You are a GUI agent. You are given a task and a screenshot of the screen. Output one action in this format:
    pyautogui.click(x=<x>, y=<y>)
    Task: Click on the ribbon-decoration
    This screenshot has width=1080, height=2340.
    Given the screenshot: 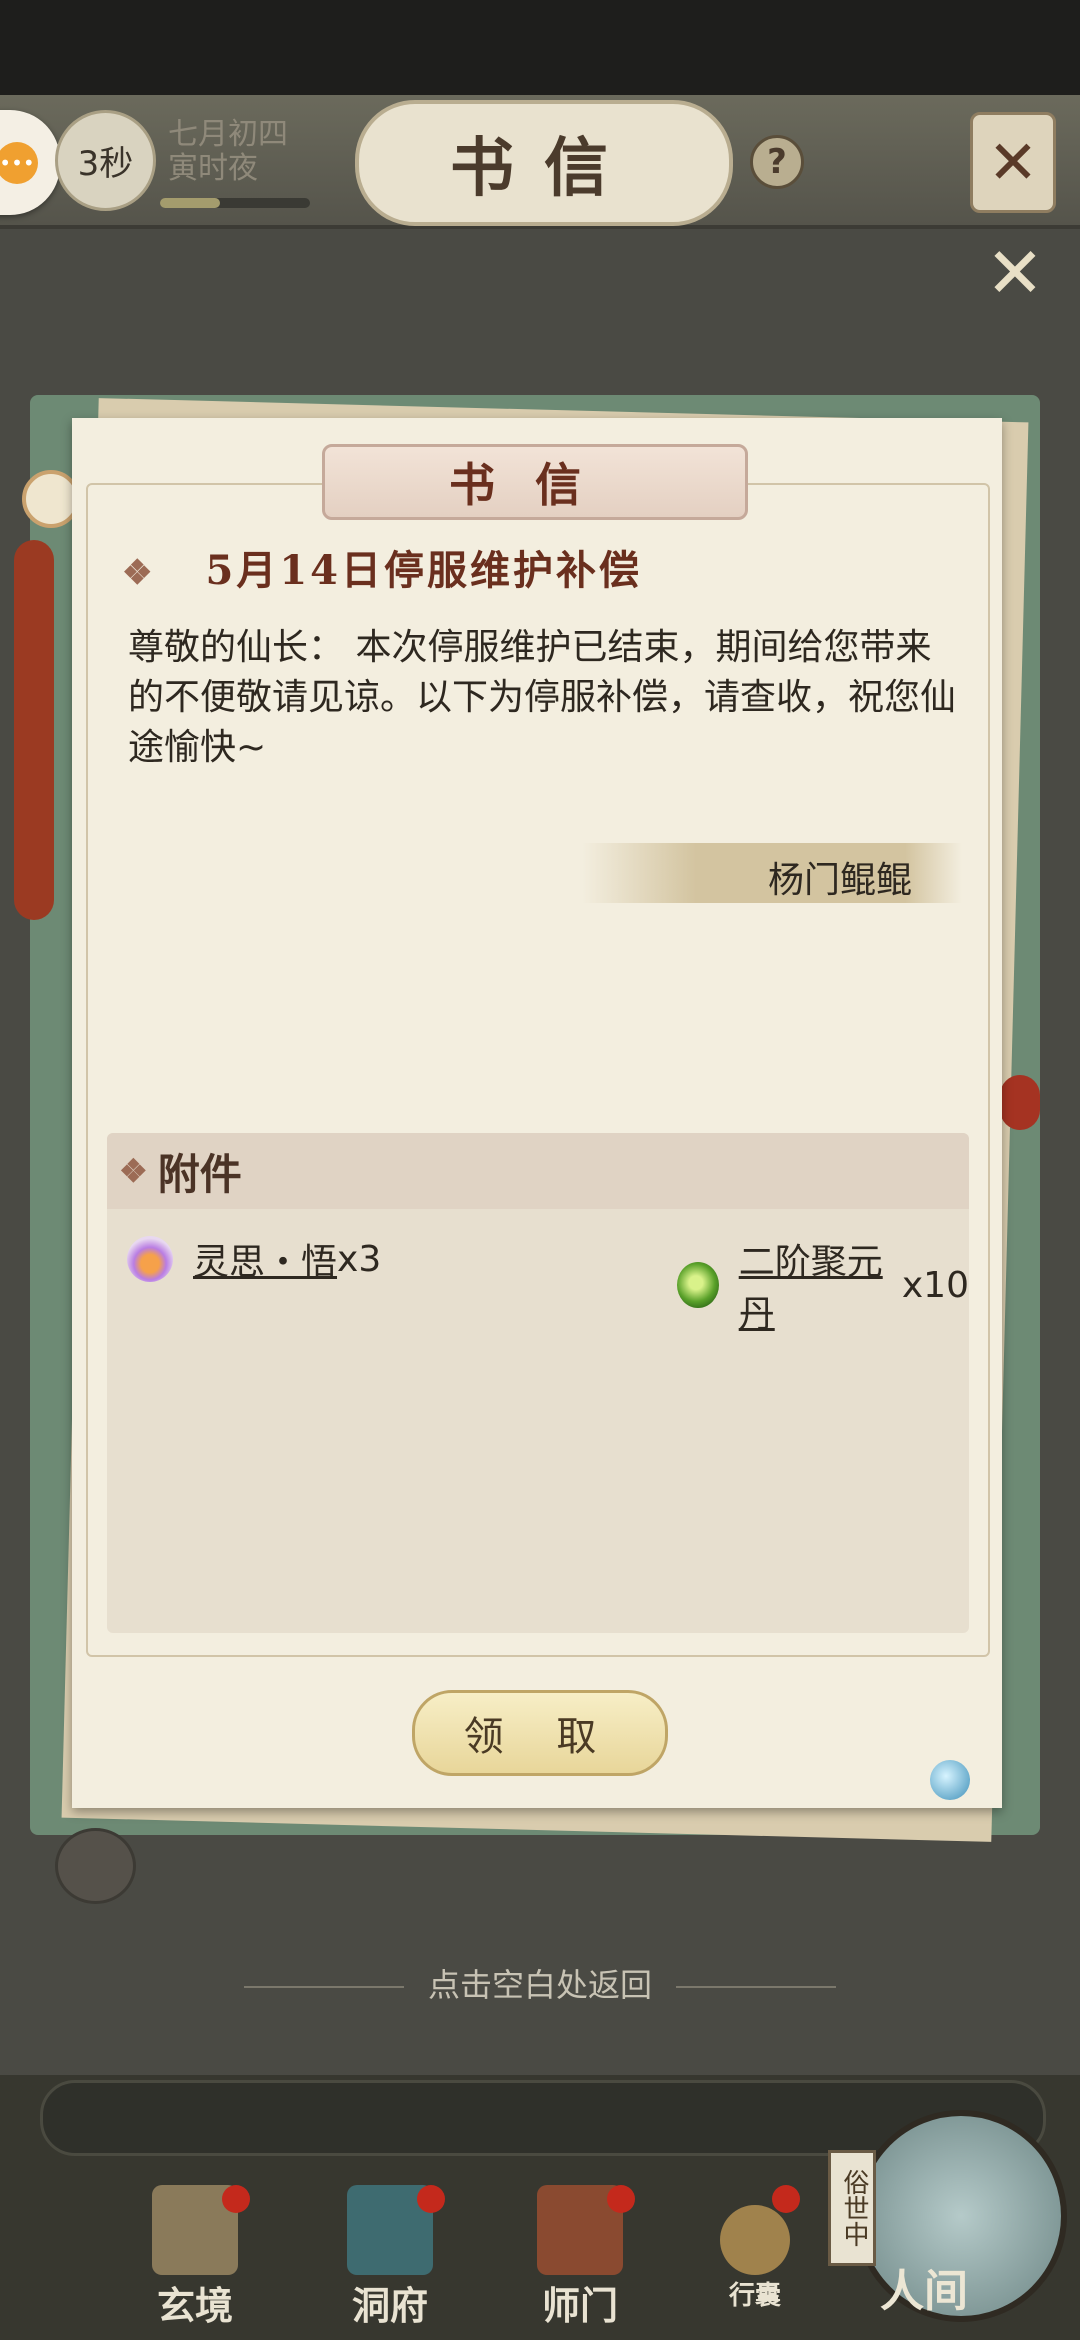 What is the action you would take?
    pyautogui.click(x=34, y=730)
    